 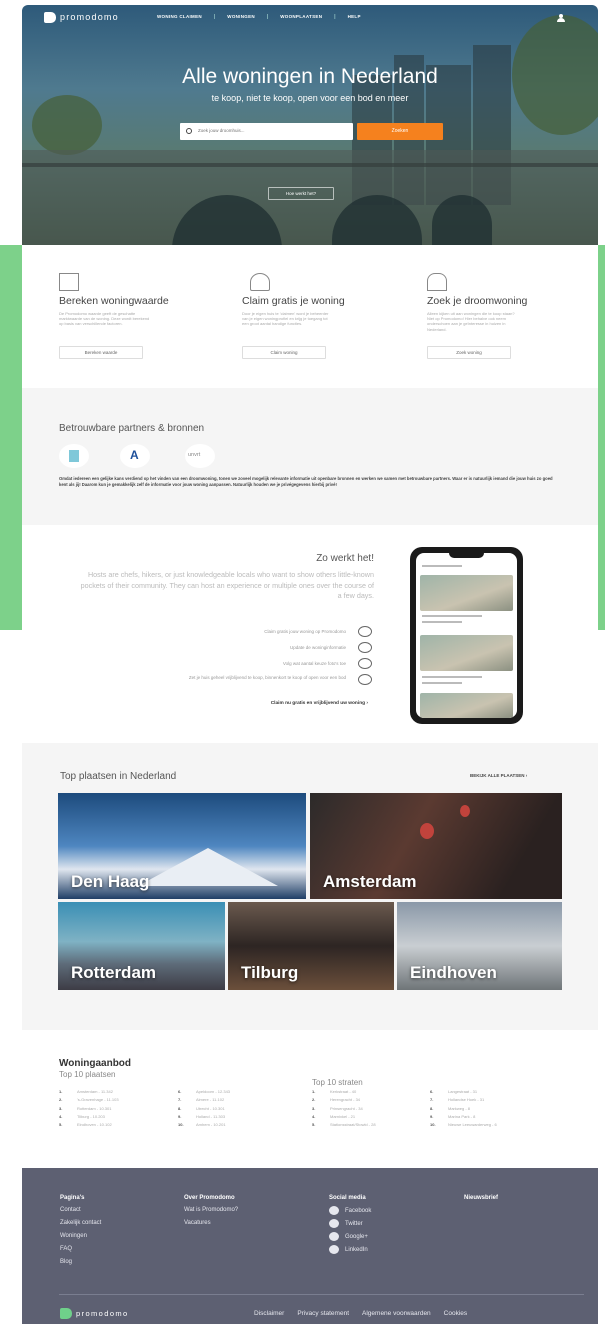 What do you see at coordinates (436, 846) in the screenshot?
I see `place-tile-amsterdam: Amsterdam` at bounding box center [436, 846].